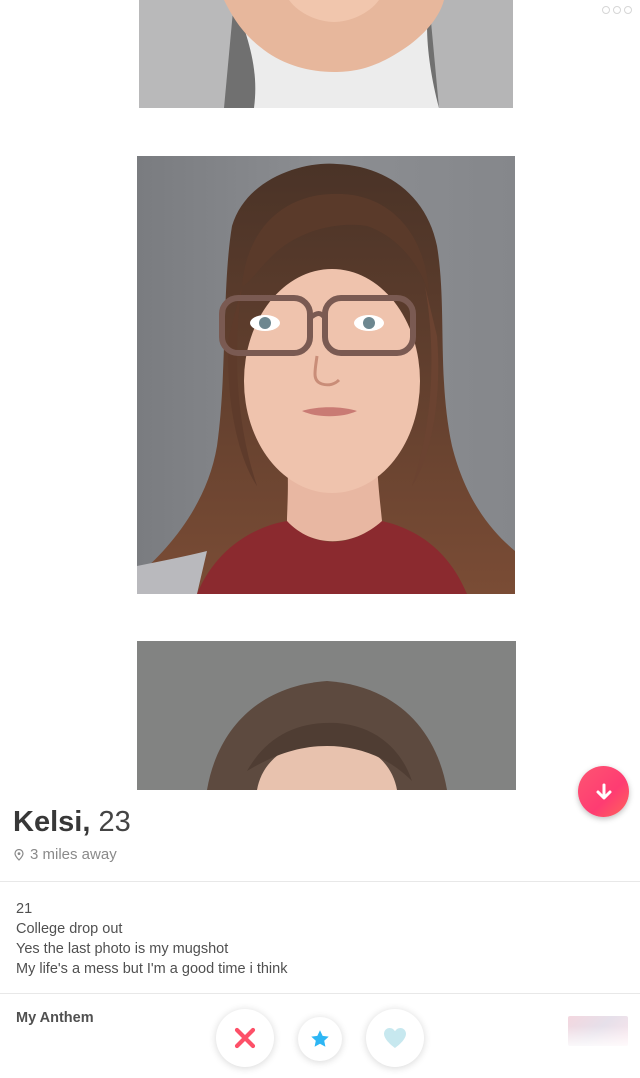 This screenshot has height=1078, width=640. I want to click on superlike-button, so click(320, 1039).